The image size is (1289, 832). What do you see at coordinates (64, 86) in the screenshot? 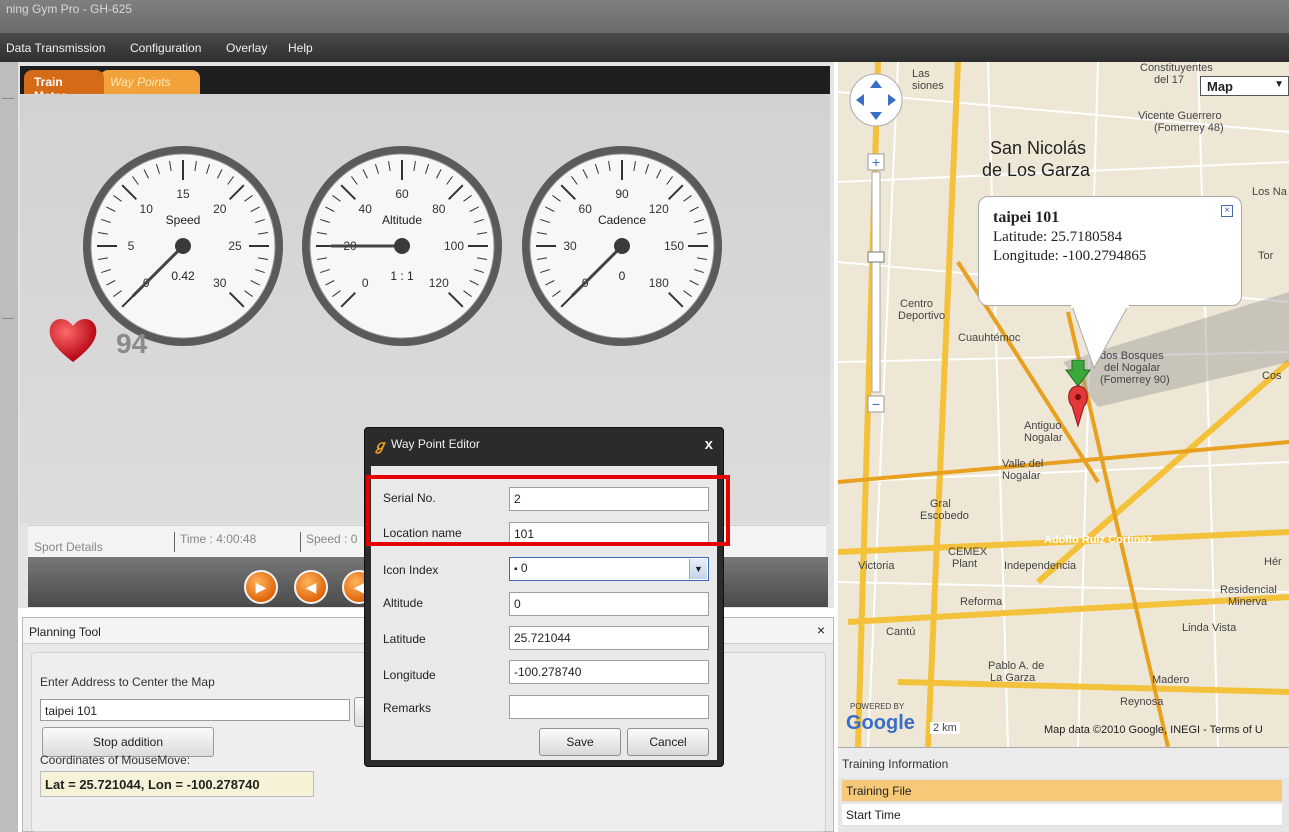
I see `tab-train-meter: Train Meter` at bounding box center [64, 86].